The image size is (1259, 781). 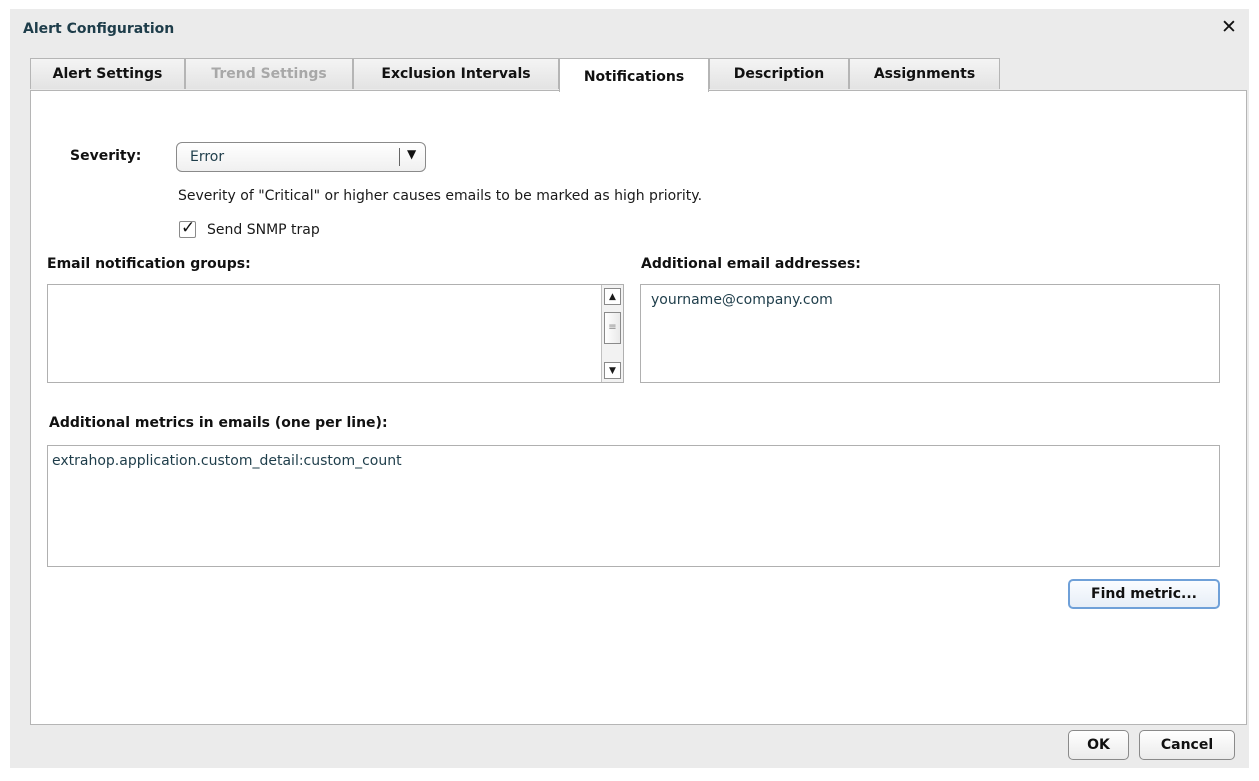 What do you see at coordinates (612, 296) in the screenshot?
I see `scroll-up-icon: ▲` at bounding box center [612, 296].